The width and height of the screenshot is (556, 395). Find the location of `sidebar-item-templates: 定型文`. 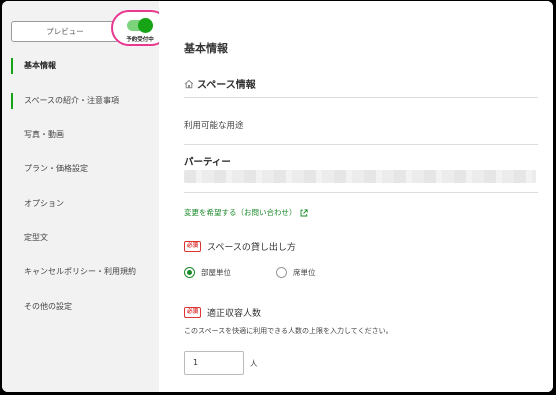

sidebar-item-templates: 定型文 is located at coordinates (80, 238).